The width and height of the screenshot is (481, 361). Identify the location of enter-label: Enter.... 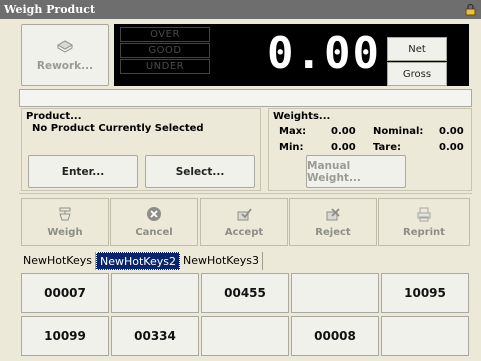
(83, 171).